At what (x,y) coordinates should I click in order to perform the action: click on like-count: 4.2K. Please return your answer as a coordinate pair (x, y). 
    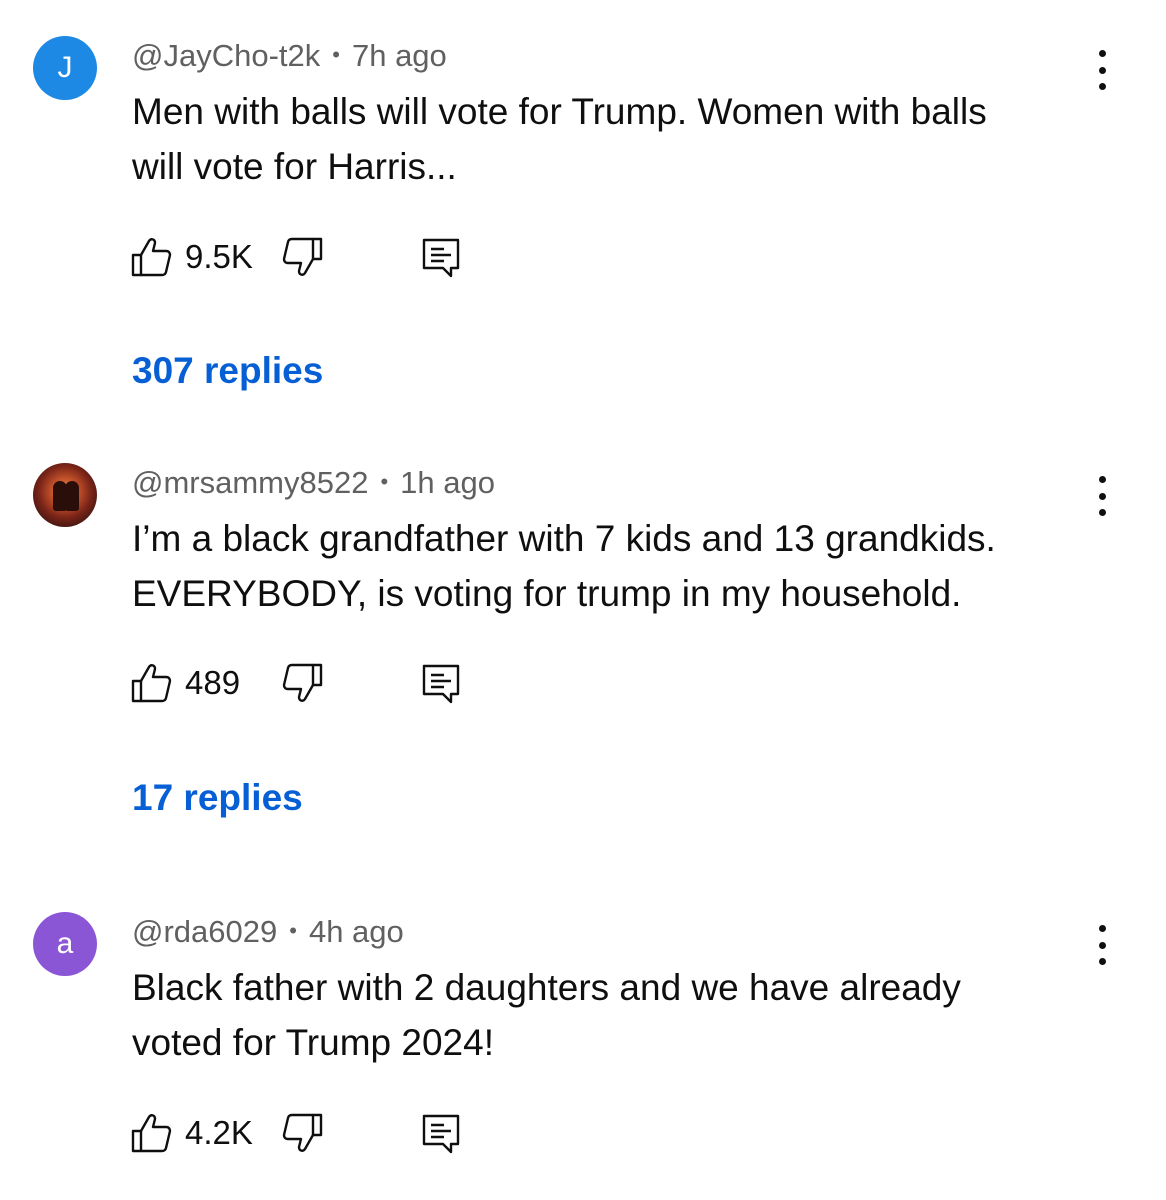
    Looking at the image, I should click on (219, 1132).